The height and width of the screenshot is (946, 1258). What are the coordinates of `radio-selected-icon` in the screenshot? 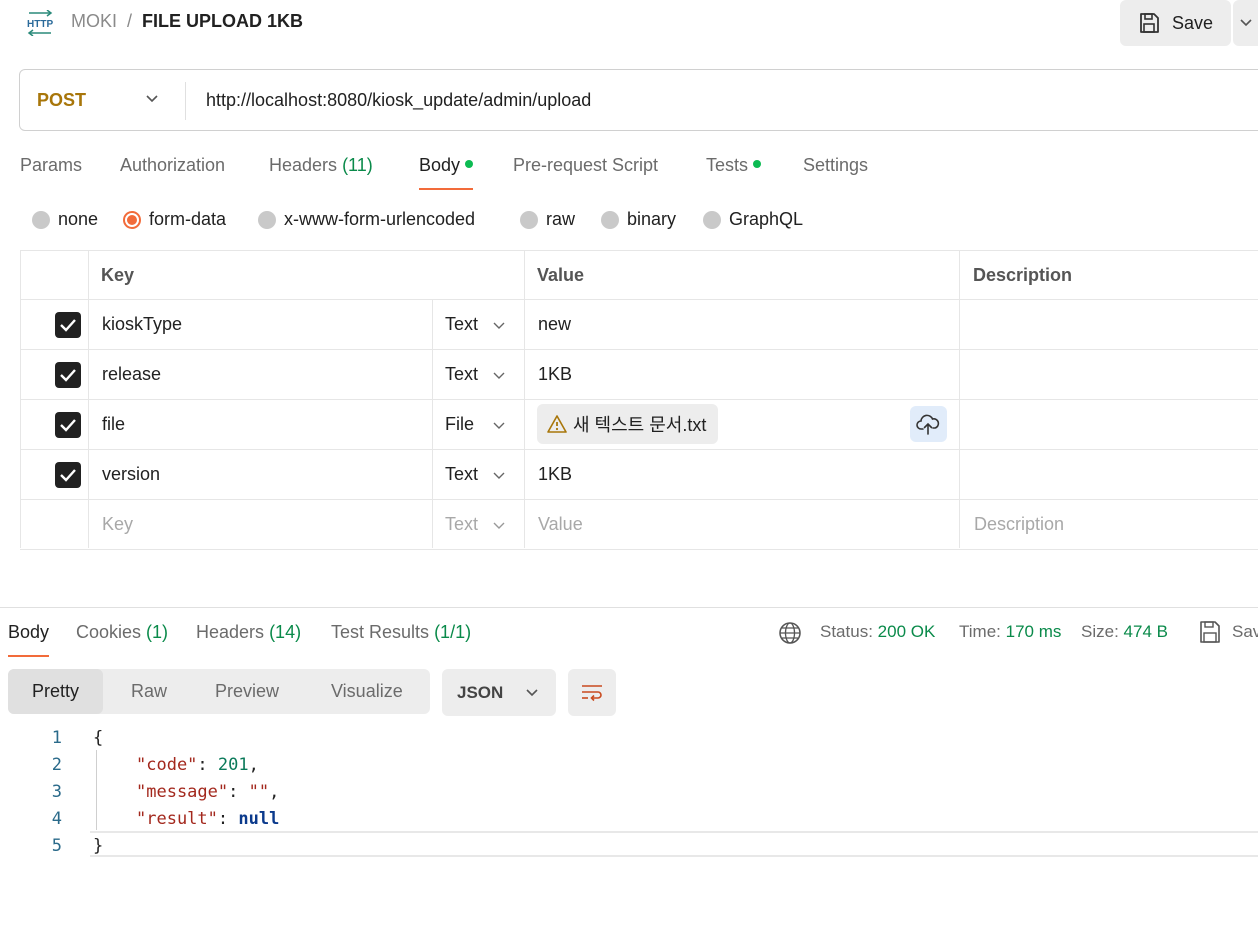 It's located at (132, 219).